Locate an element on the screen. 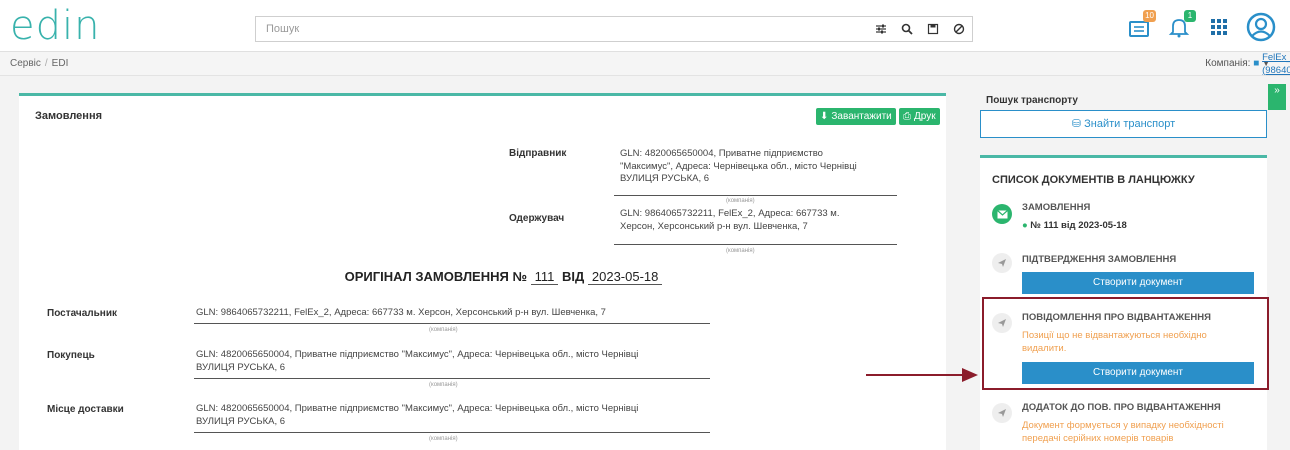 This screenshot has height=450, width=1290. order-link: № 111 від 2023-05-18 is located at coordinates (1078, 225).